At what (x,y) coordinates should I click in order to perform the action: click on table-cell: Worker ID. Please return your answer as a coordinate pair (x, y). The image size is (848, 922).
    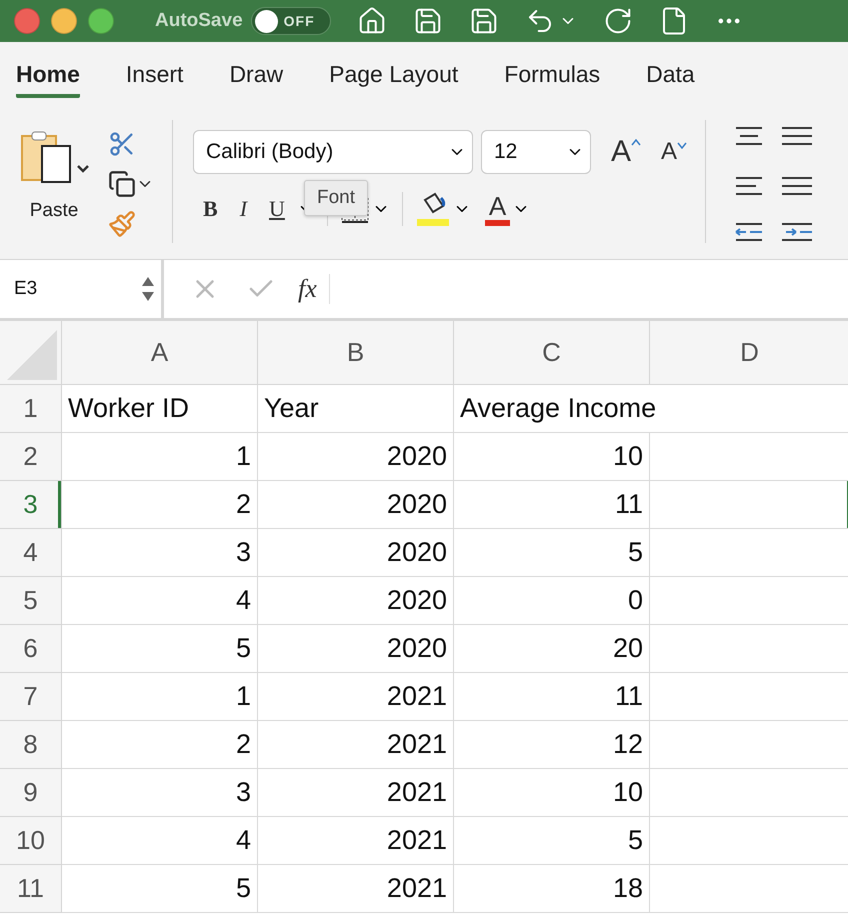
    Looking at the image, I should click on (160, 409).